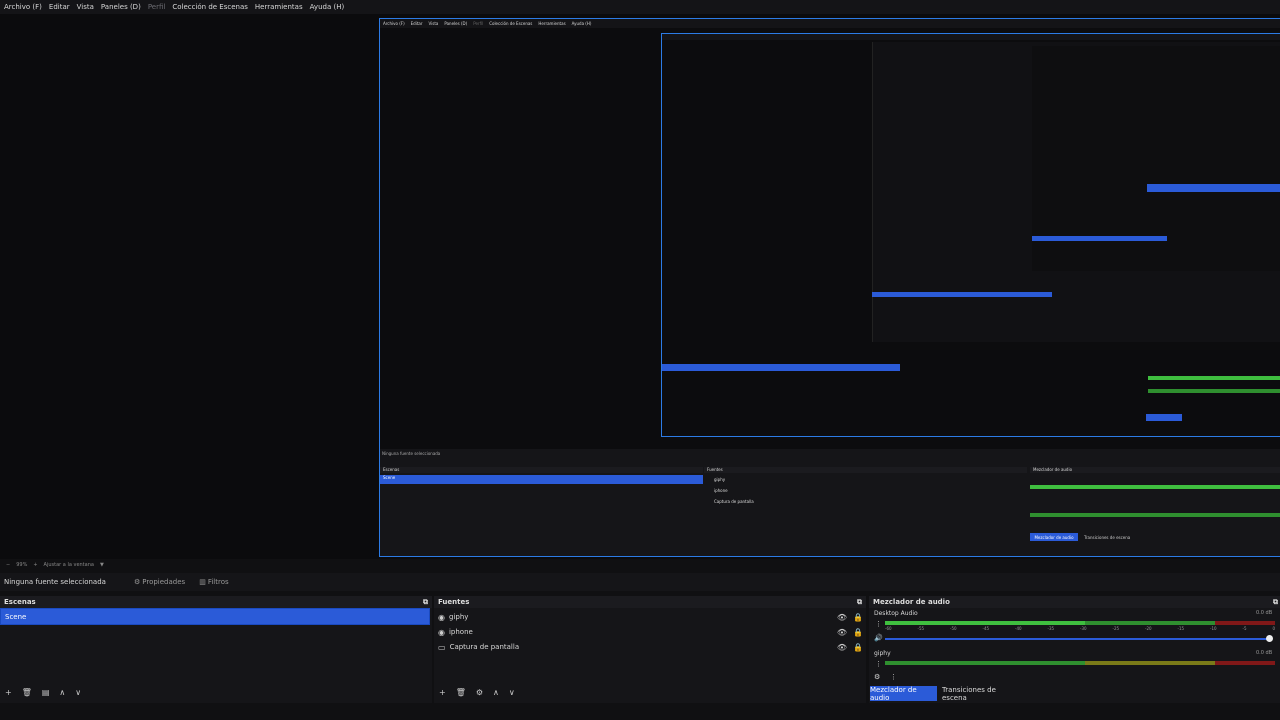 The height and width of the screenshot is (720, 1280). Describe the element at coordinates (46, 692) in the screenshot. I see `scene-filter-icon: ▤` at that location.